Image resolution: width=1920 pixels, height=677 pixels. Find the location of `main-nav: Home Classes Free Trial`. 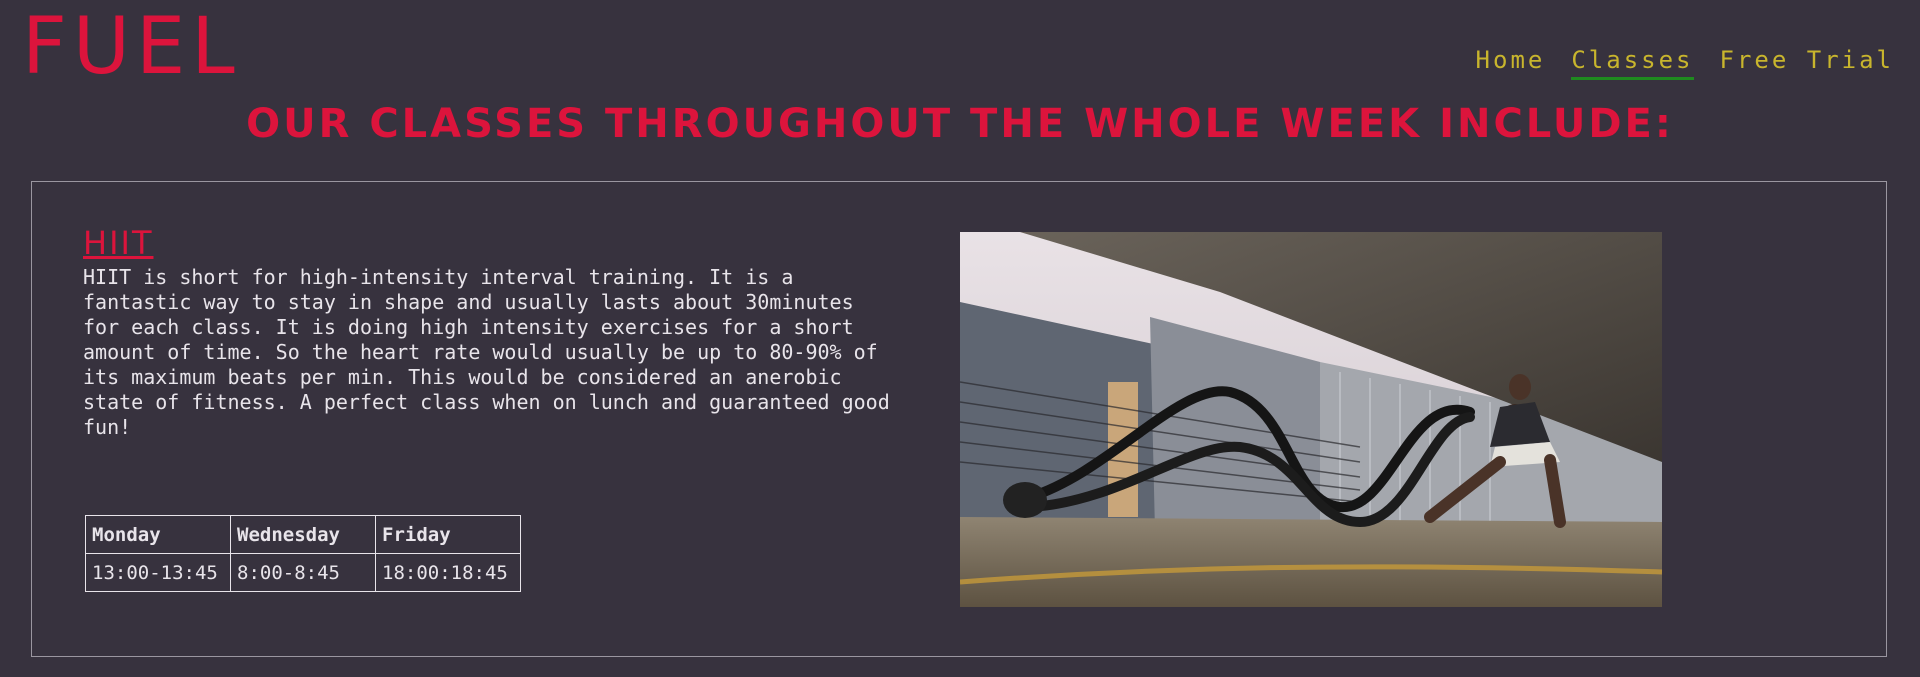

main-nav: Home Classes Free Trial is located at coordinates (1685, 63).